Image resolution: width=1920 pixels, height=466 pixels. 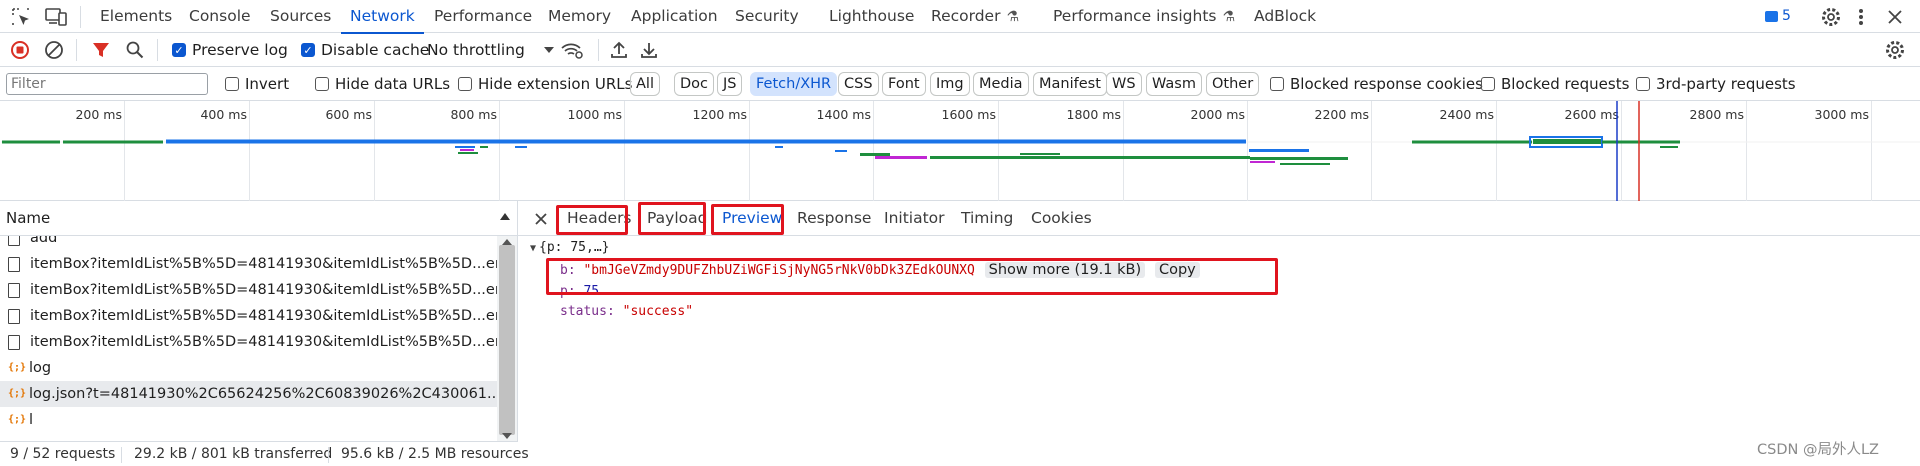 What do you see at coordinates (230, 50) in the screenshot?
I see `preserve-log-checkbox: ✓ Preserve log` at bounding box center [230, 50].